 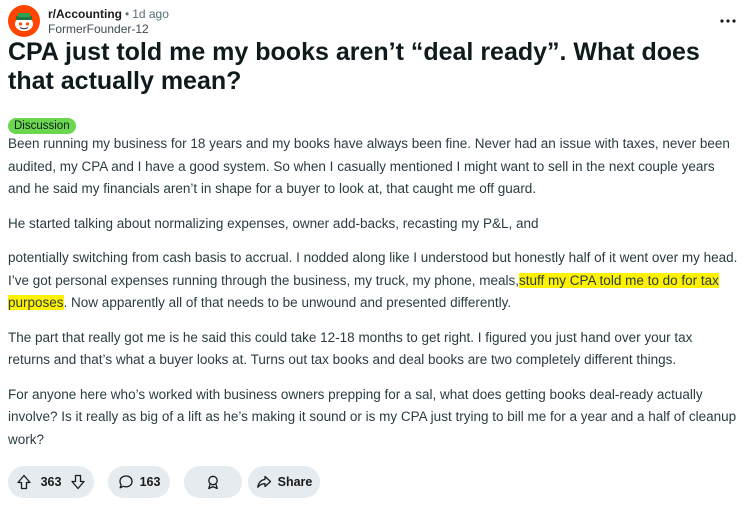 I want to click on post-flair: Discussion, so click(x=42, y=126).